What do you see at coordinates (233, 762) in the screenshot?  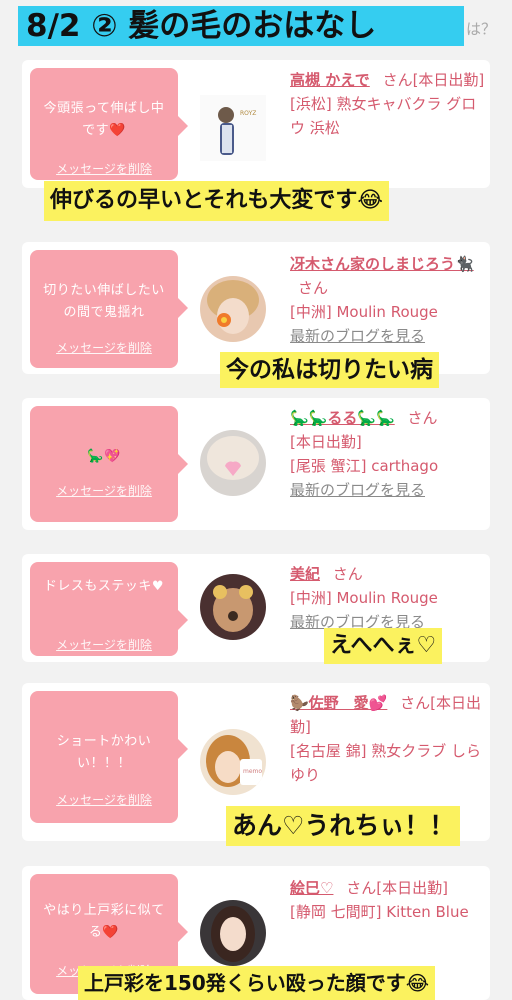 I see `avatar: memo` at bounding box center [233, 762].